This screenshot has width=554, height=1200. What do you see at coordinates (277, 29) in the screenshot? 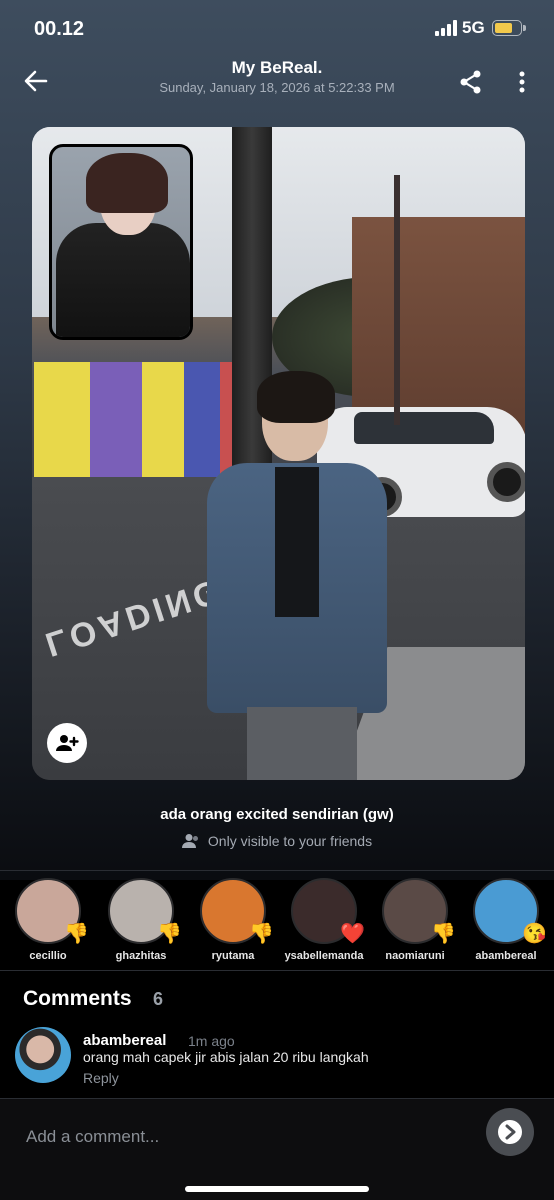
I see `status-bar: 00.12 5G` at bounding box center [277, 29].